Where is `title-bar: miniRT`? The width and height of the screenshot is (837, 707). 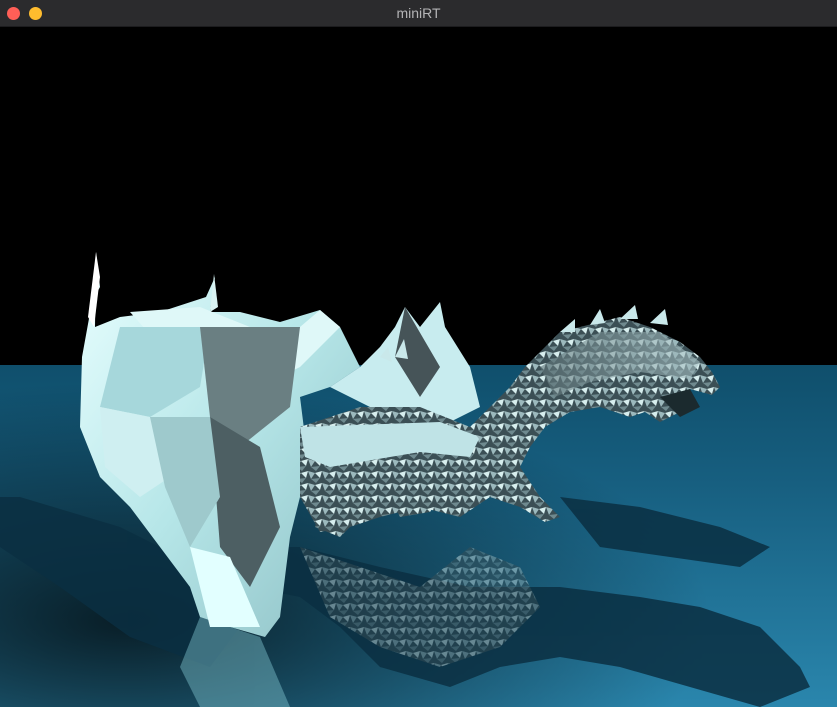
title-bar: miniRT is located at coordinates (418, 13).